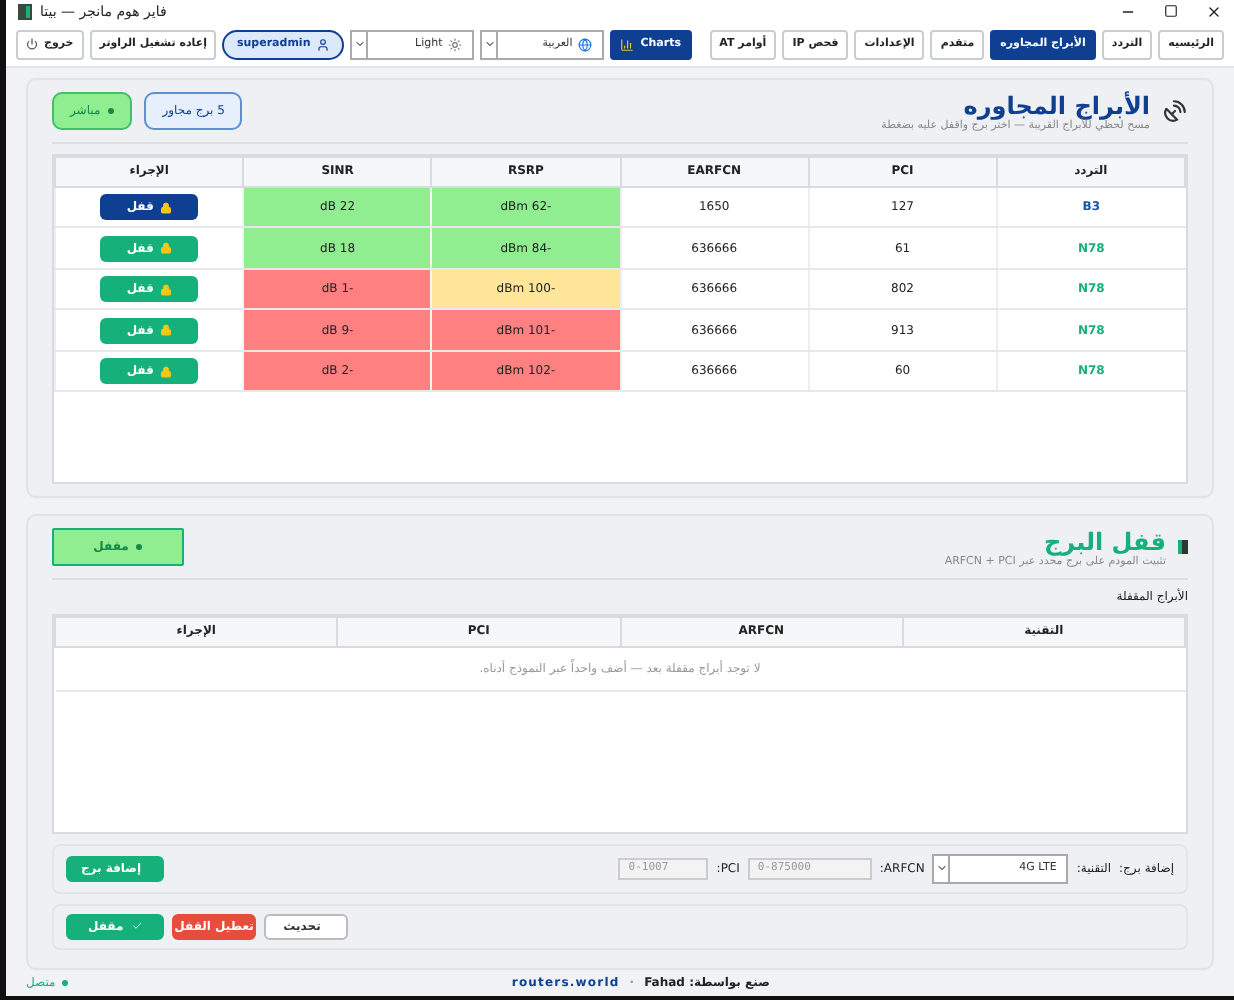 Image resolution: width=1234 pixels, height=1000 pixels. Describe the element at coordinates (585, 44) in the screenshot. I see `globe-icon` at that location.